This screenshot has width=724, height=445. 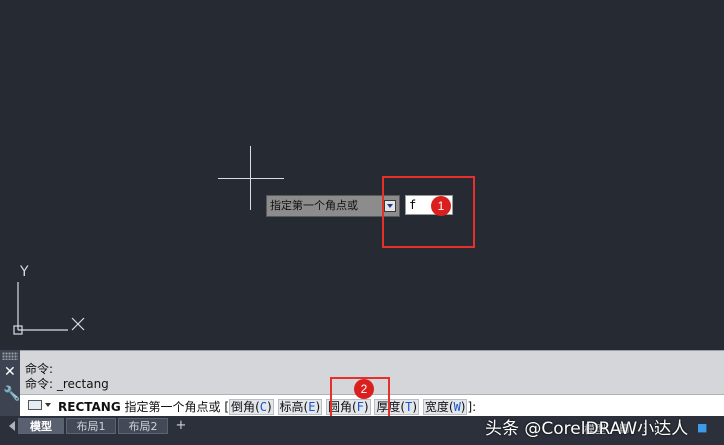 What do you see at coordinates (172, 407) in the screenshot?
I see `prompt-text: 指定第一个角点或` at bounding box center [172, 407].